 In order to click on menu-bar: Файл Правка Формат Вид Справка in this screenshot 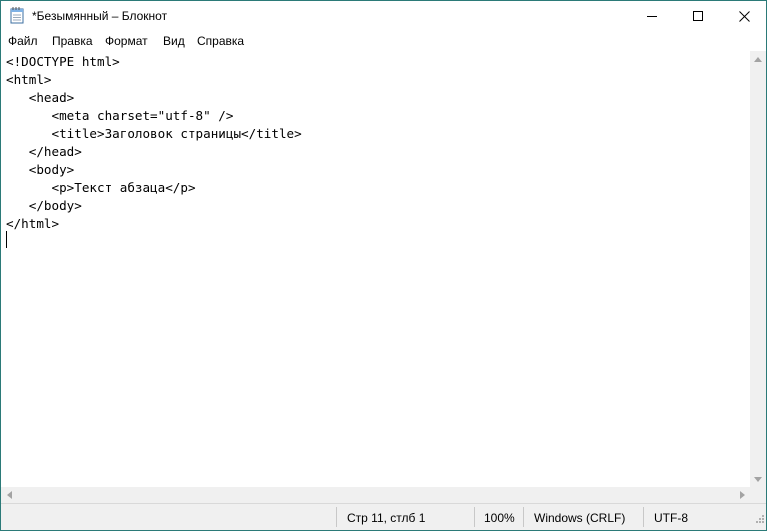, I will do `click(383, 41)`.